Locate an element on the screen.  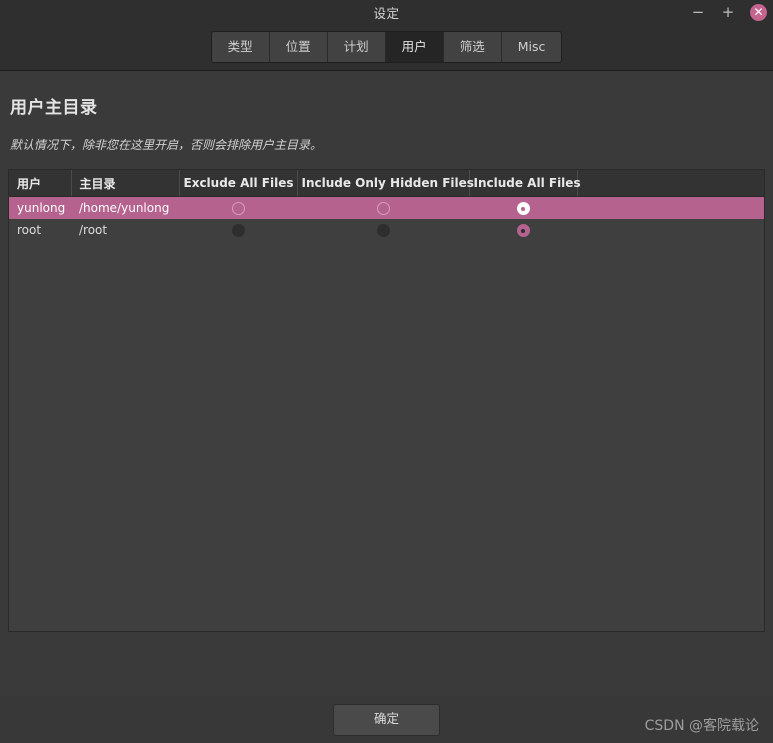
table-body: yunlong /home/yunlong root /root is located at coordinates (386, 219).